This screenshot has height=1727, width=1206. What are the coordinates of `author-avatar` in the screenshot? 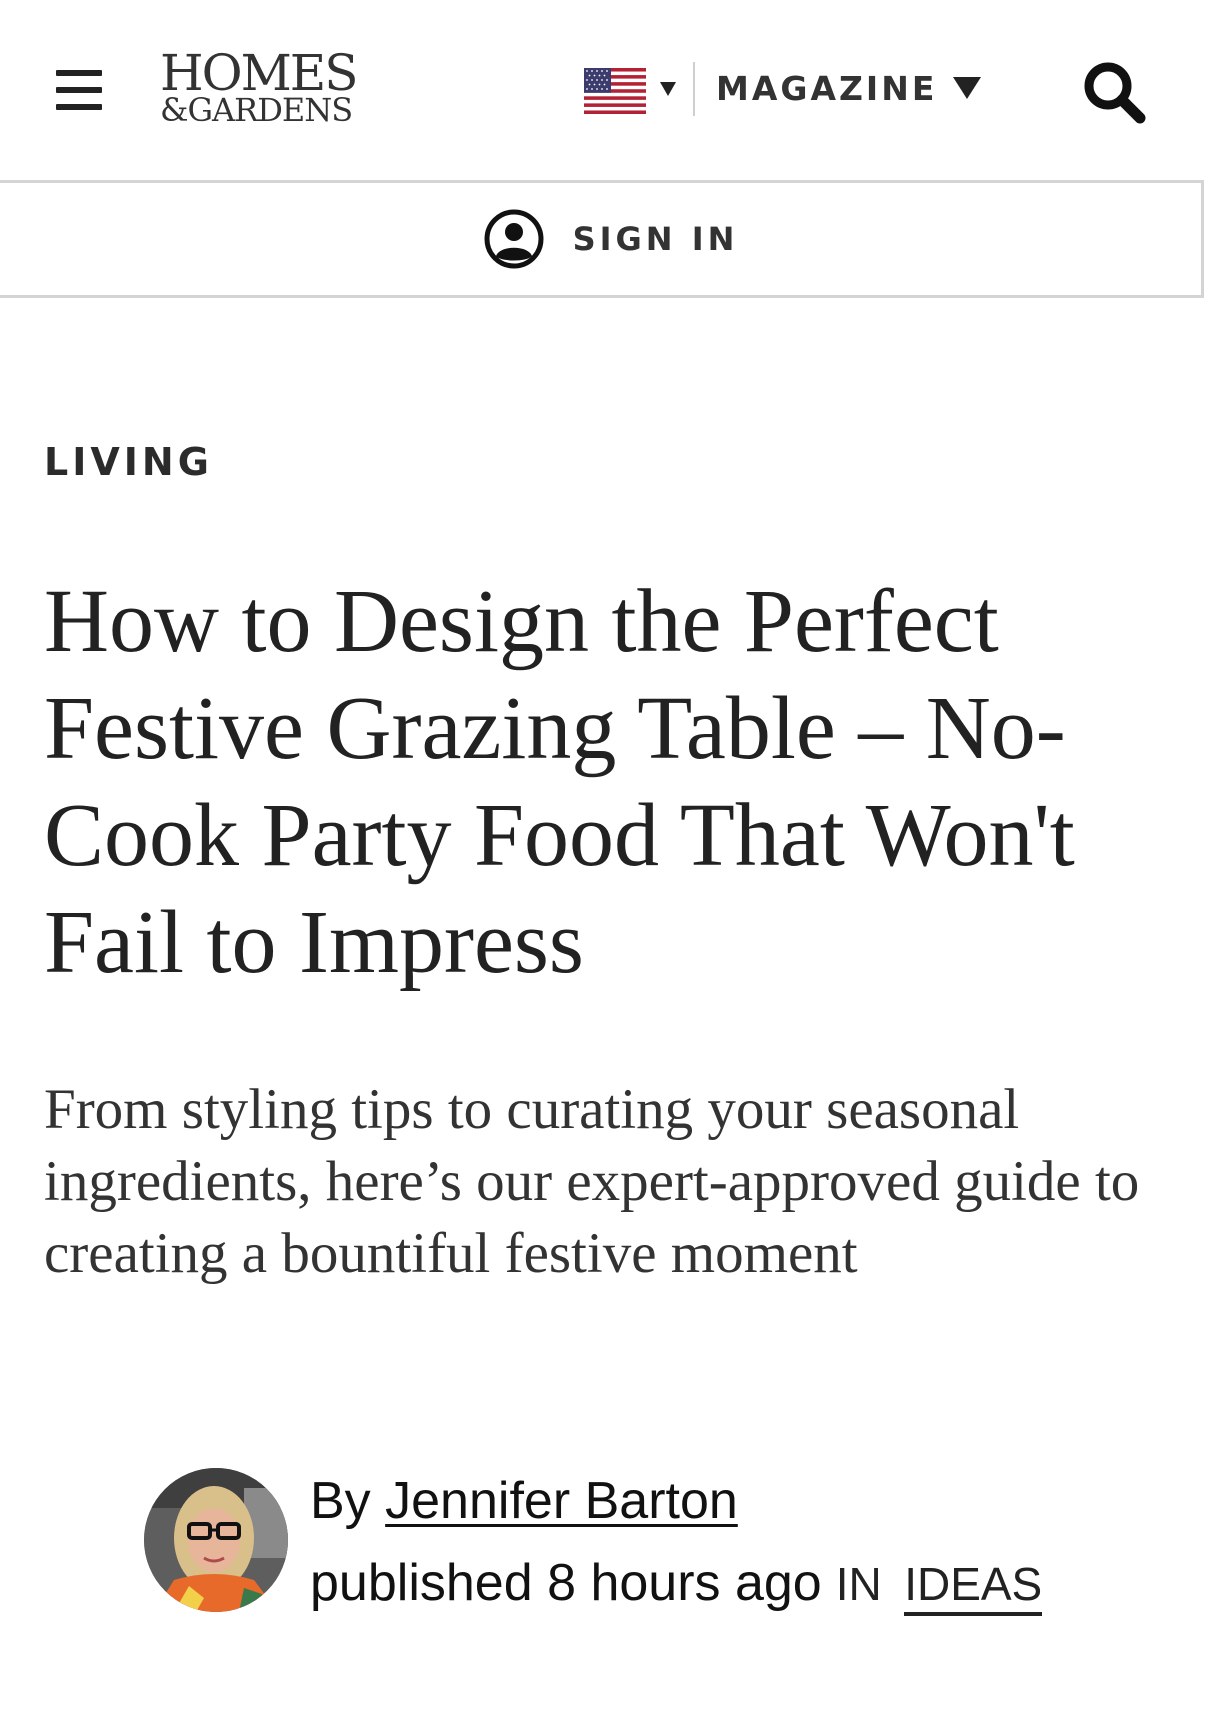 It's located at (216, 1540).